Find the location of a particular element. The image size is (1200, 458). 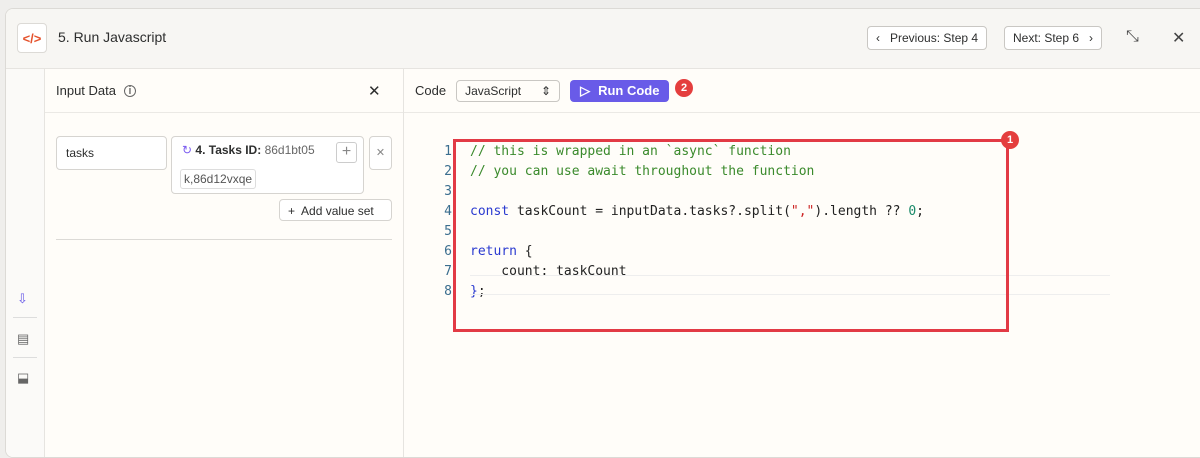

line-number: 2 is located at coordinates (448, 171).